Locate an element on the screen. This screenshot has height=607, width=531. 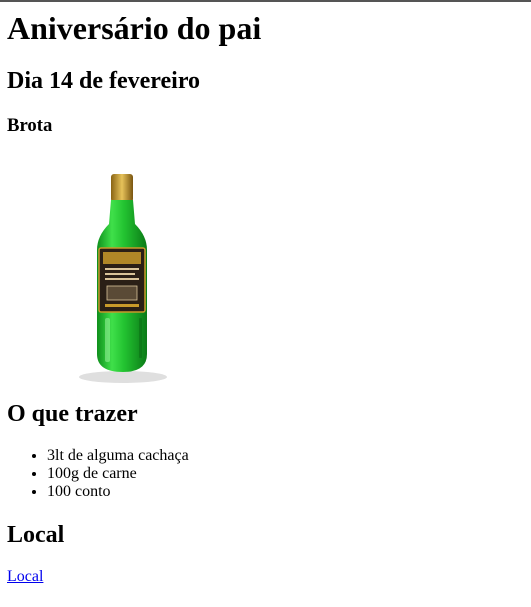
bring-heading: O que trazer is located at coordinates (72, 414).